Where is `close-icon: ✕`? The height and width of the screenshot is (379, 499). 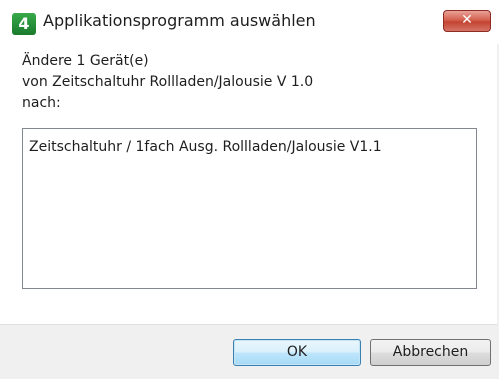
close-icon: ✕ is located at coordinates (467, 20).